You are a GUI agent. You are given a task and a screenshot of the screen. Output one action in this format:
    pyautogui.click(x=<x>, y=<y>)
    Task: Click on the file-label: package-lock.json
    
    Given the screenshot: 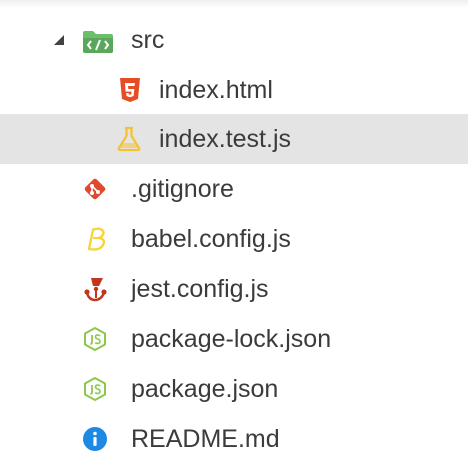 What is the action you would take?
    pyautogui.click(x=231, y=339)
    